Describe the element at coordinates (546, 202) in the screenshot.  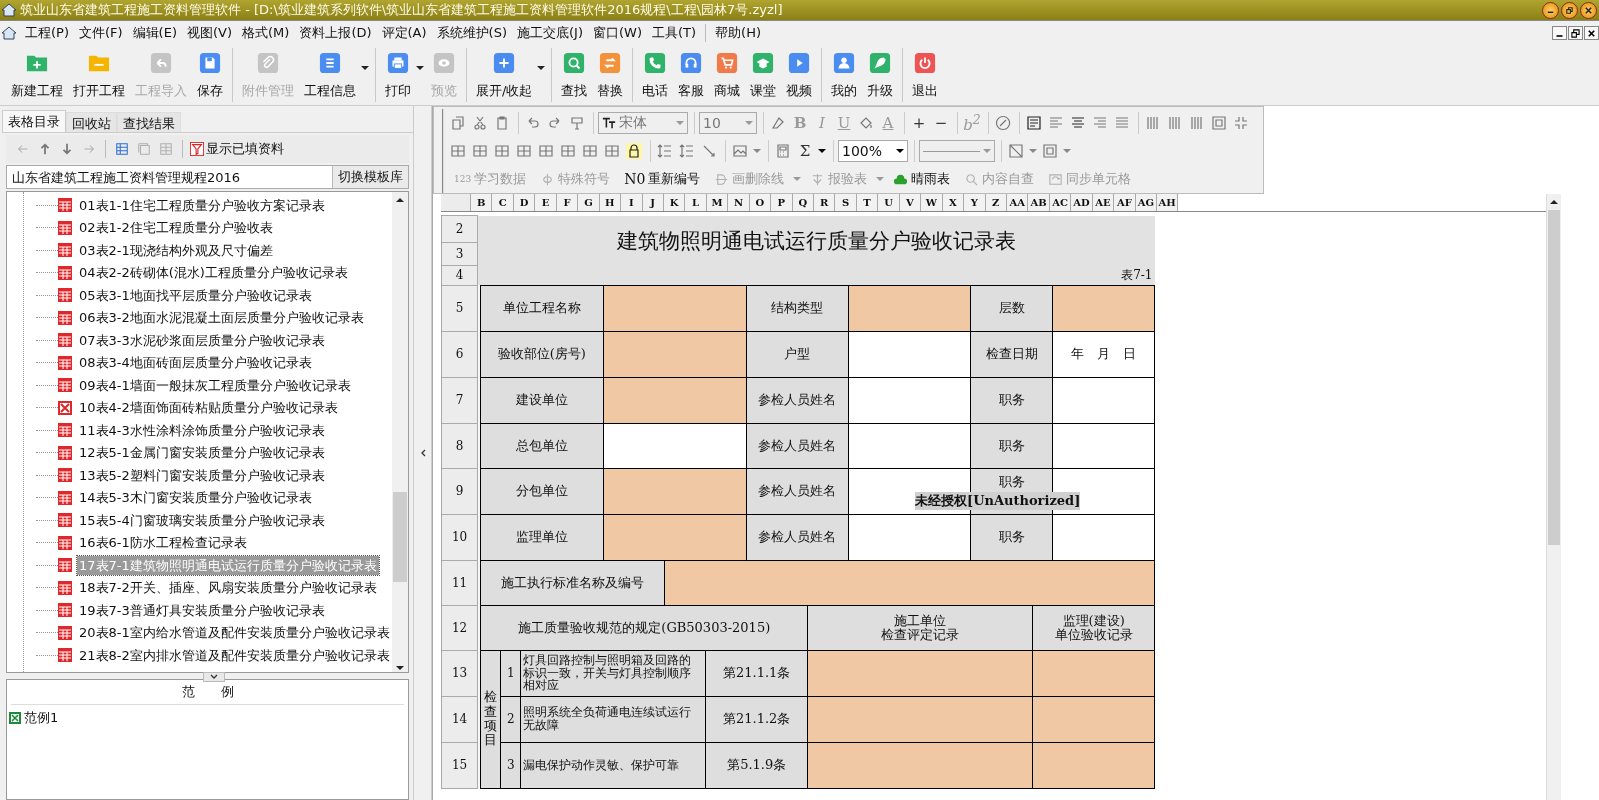
I see `column-header: E` at that location.